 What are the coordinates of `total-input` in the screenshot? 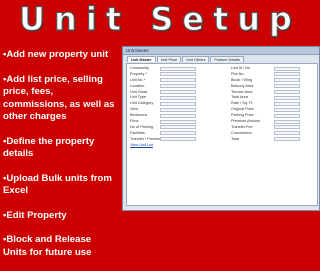 It's located at (287, 139).